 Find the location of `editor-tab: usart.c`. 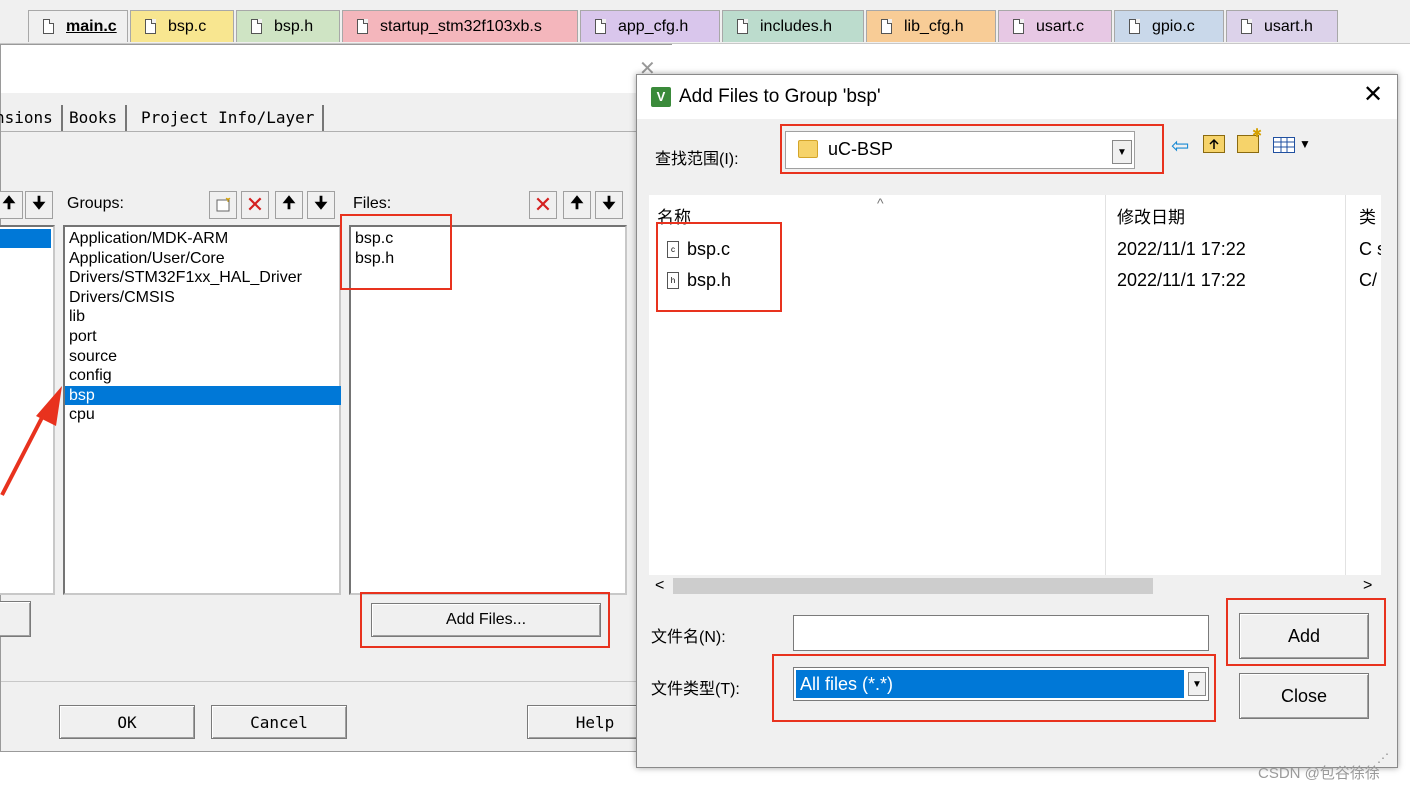

editor-tab: usart.c is located at coordinates (1055, 26).